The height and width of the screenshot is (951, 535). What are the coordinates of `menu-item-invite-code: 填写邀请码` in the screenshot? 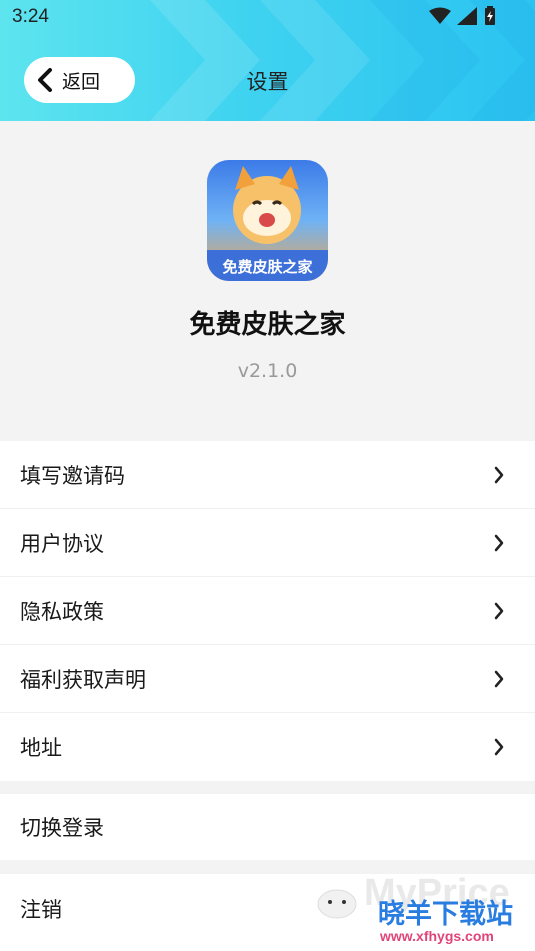 It's located at (267, 475).